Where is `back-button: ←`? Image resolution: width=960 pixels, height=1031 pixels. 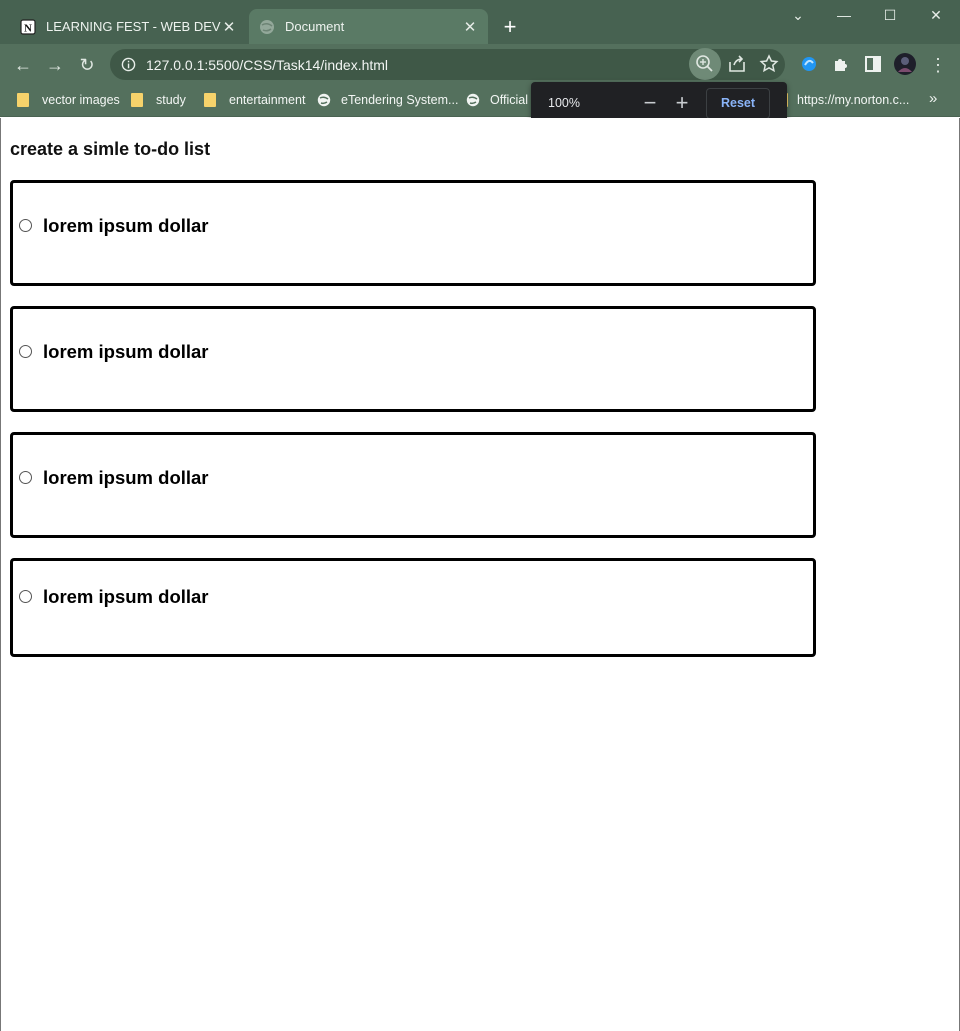 back-button: ← is located at coordinates (23, 65).